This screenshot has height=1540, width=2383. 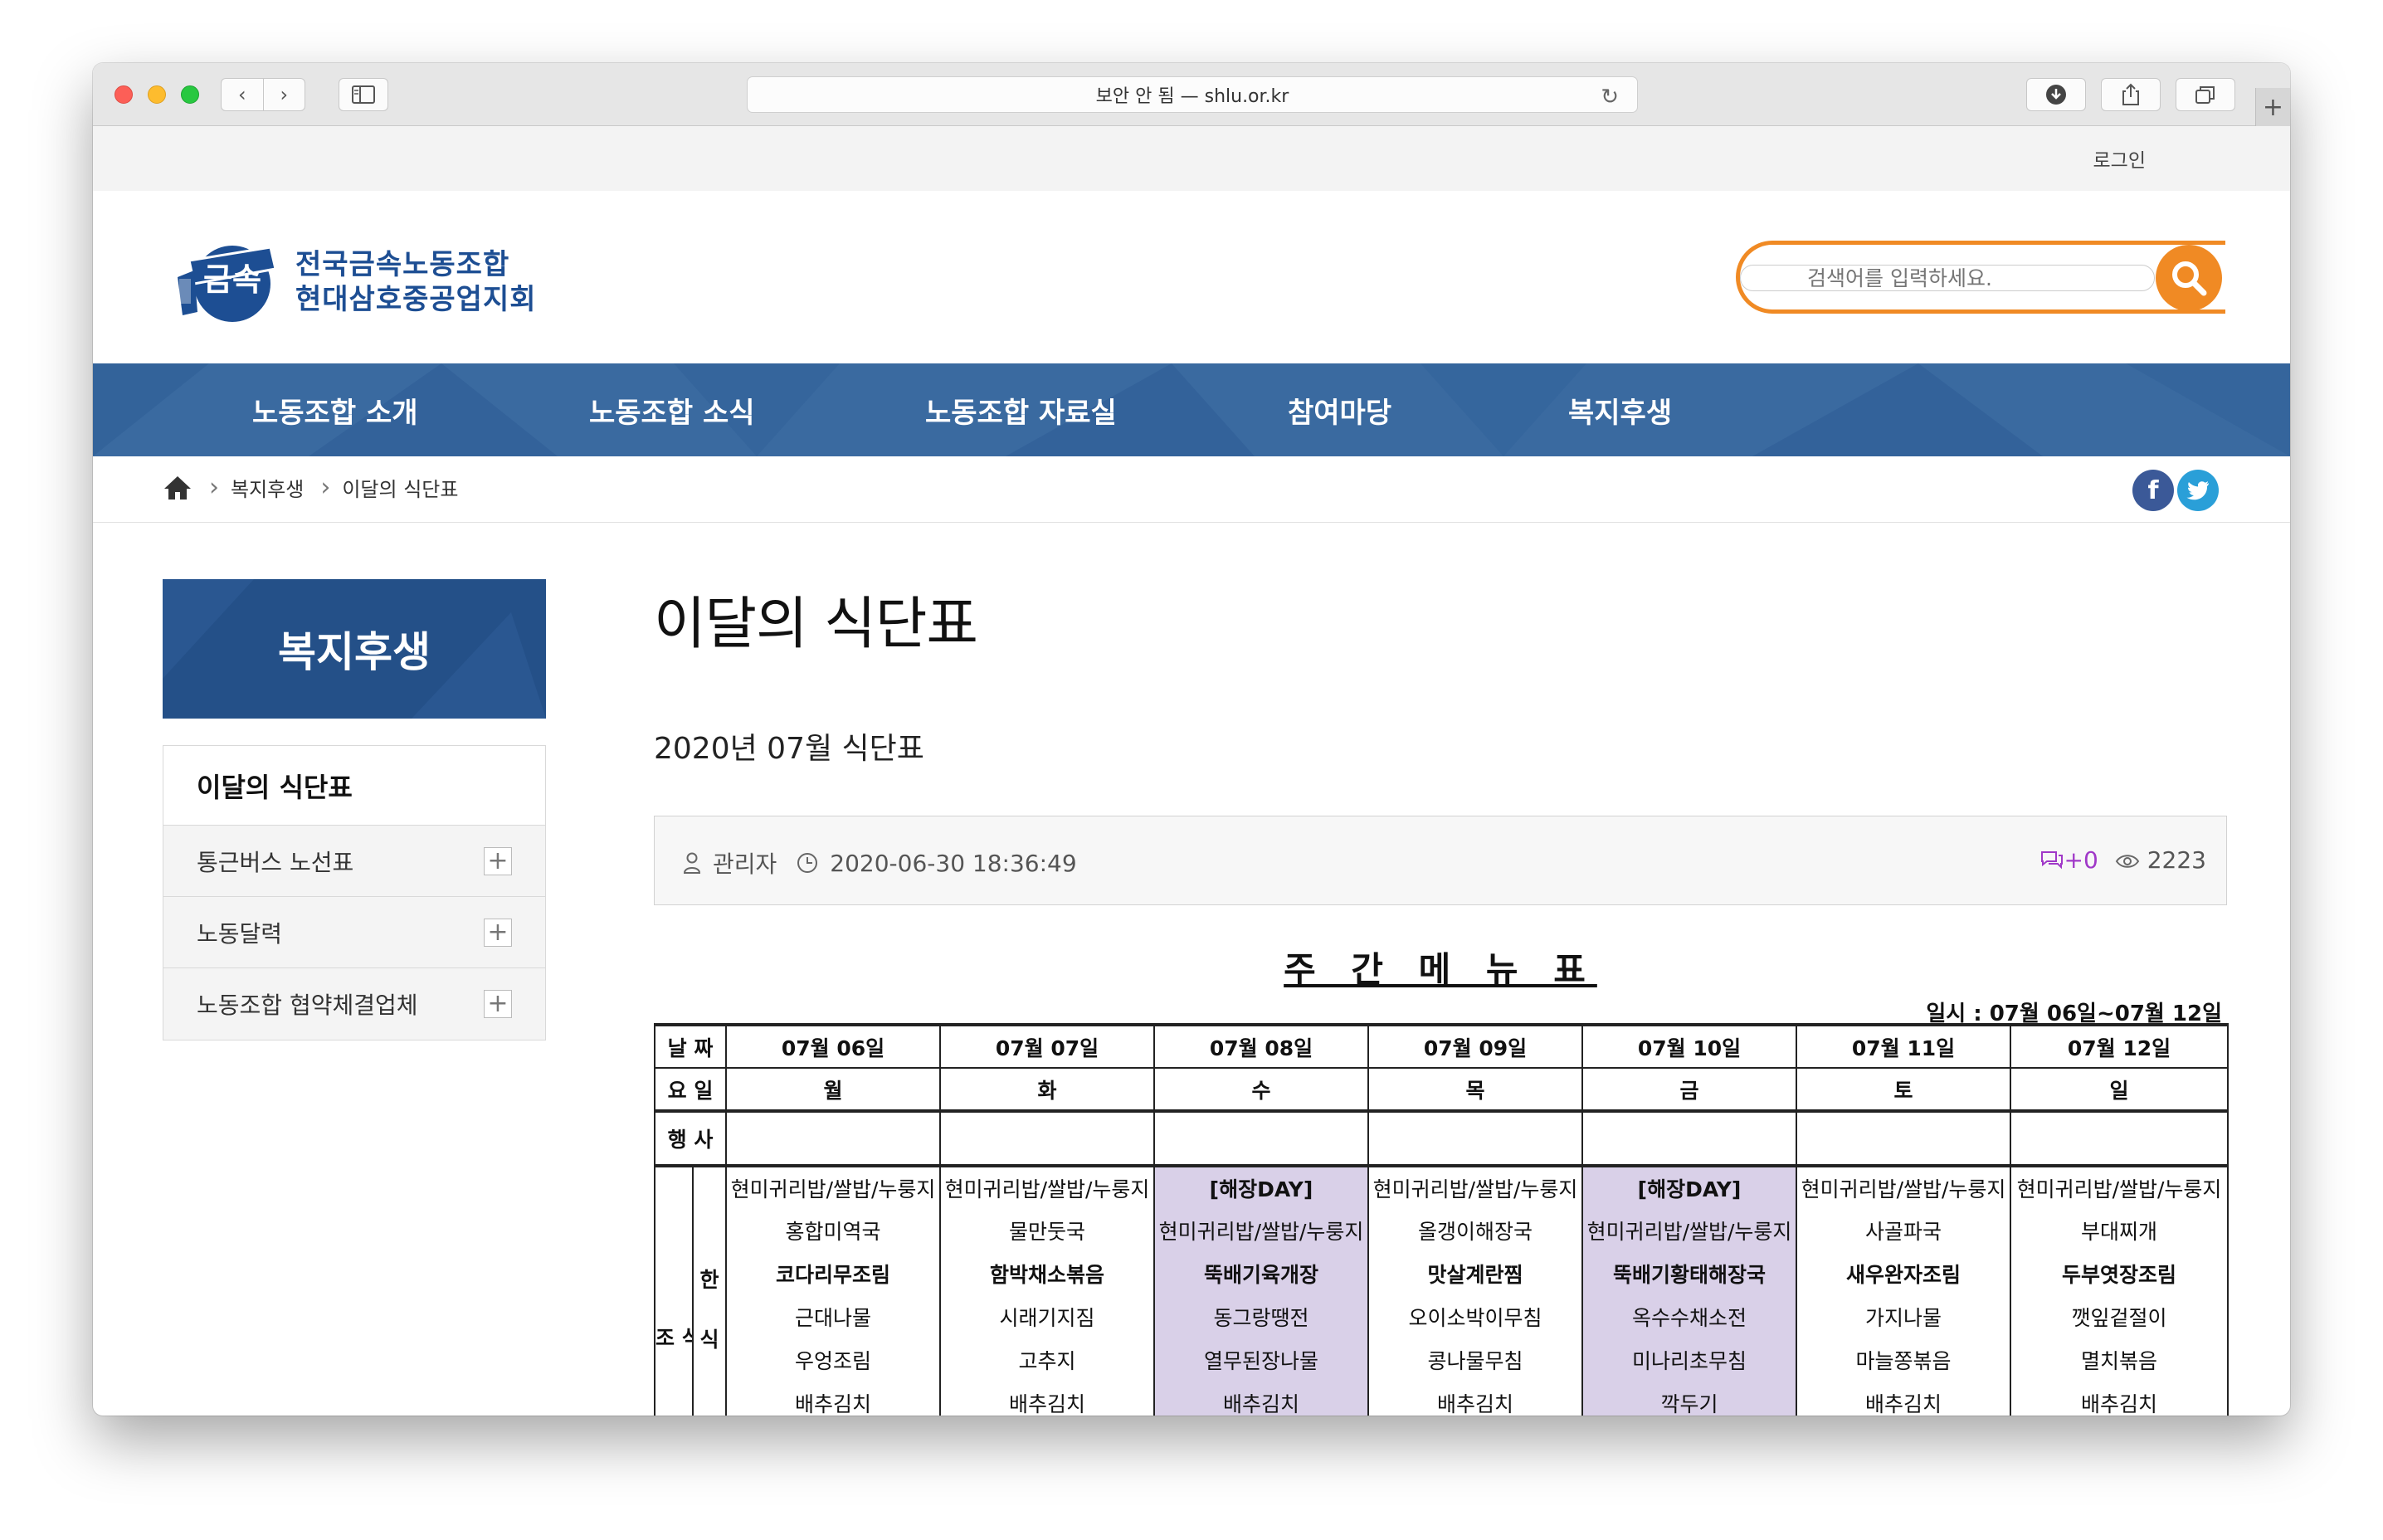 What do you see at coordinates (1261, 1316) in the screenshot?
I see `menu-cell: 동그랑땡전` at bounding box center [1261, 1316].